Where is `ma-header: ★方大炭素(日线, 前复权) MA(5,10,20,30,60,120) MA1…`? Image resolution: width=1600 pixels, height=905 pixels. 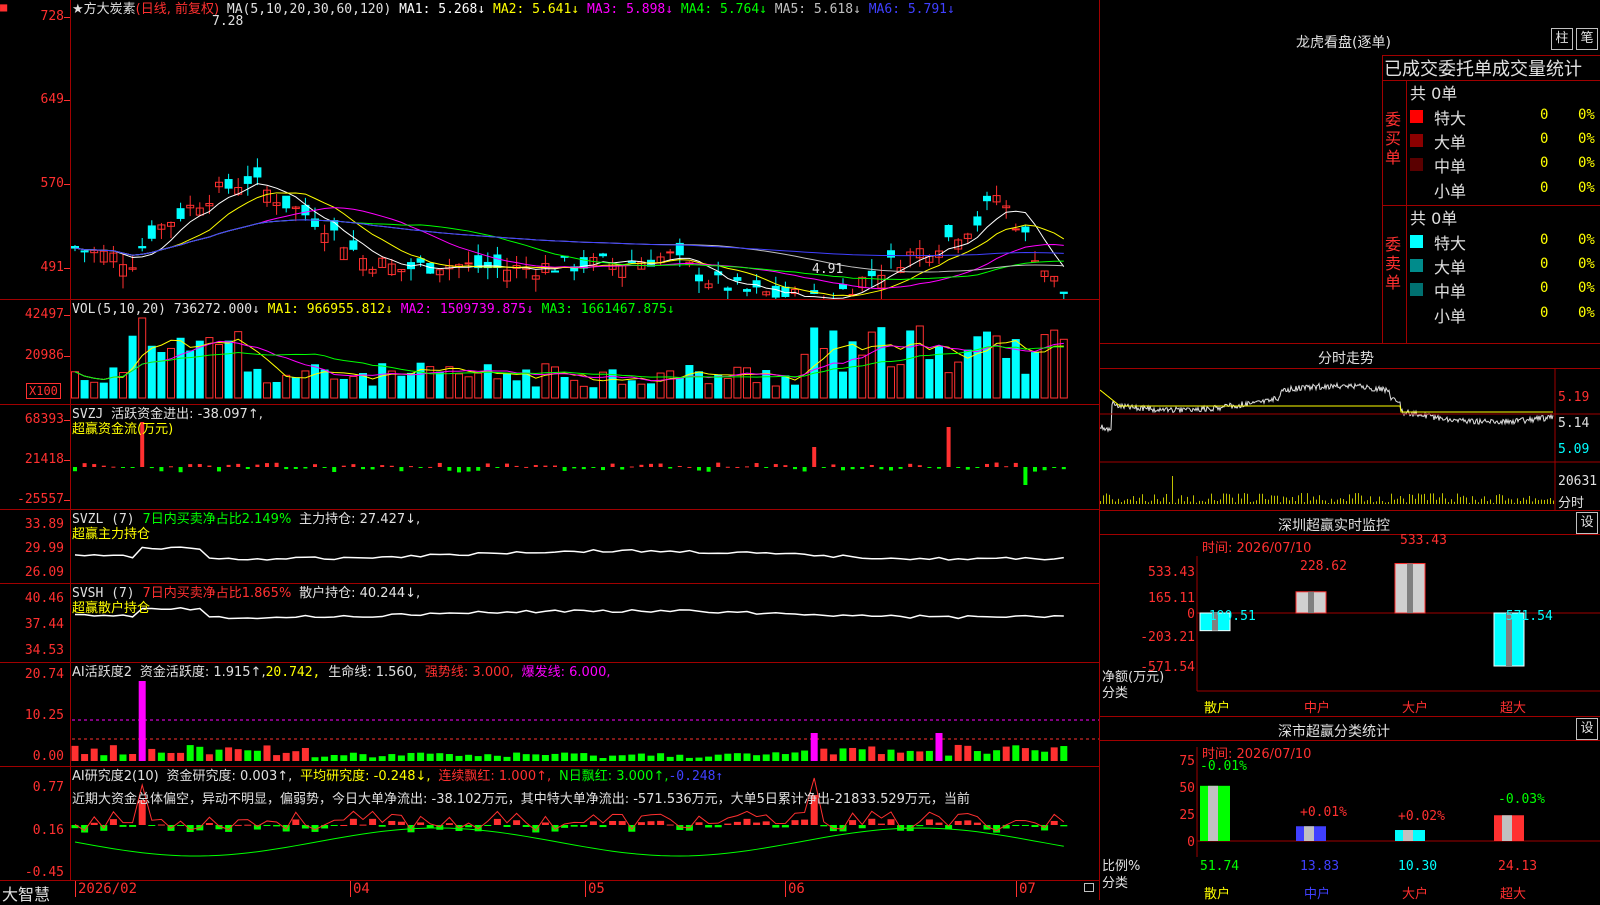 ma-header: ★方大炭素(日线, 前复权) MA(5,10,20,30,60,120) MA1… is located at coordinates (513, 9).